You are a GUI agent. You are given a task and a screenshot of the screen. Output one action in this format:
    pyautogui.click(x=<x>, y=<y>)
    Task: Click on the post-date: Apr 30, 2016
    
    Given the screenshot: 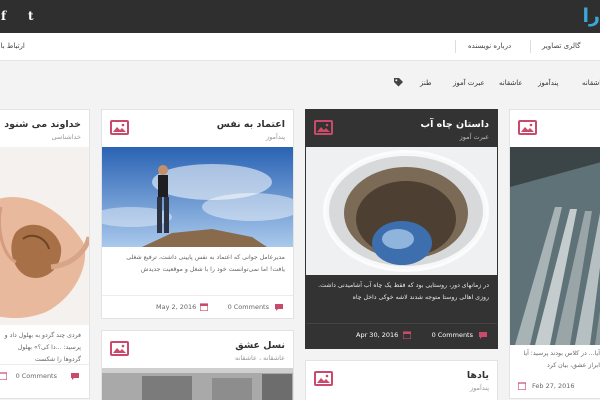 What is the action you would take?
    pyautogui.click(x=377, y=335)
    